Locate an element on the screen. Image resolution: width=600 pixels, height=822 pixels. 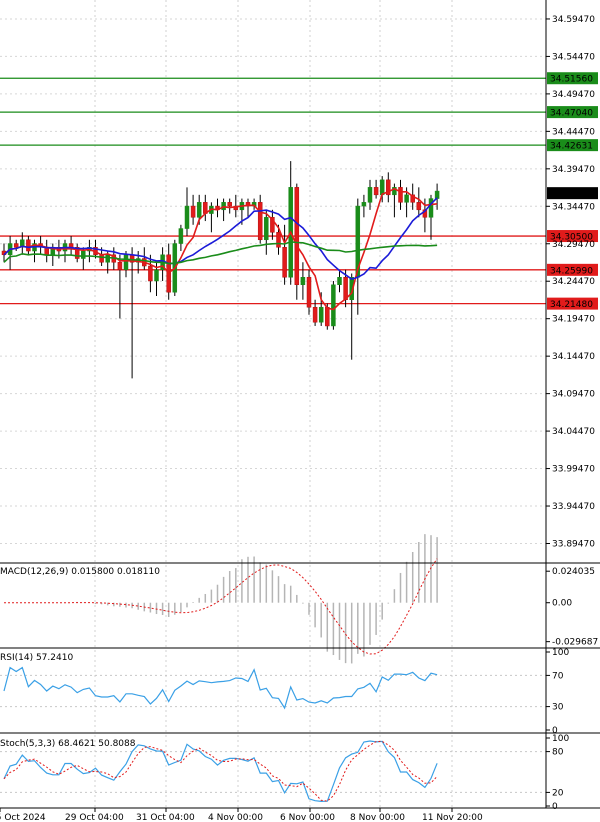
macd-tick-label: 0.024035 is located at coordinates (573, 572).